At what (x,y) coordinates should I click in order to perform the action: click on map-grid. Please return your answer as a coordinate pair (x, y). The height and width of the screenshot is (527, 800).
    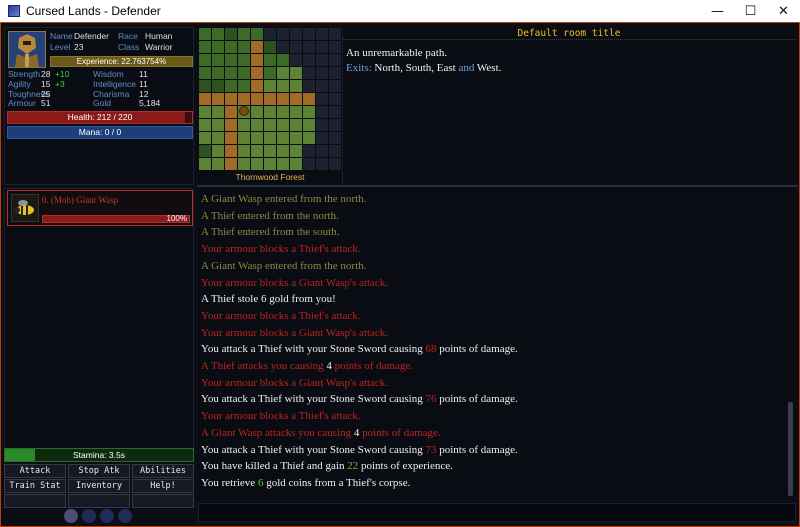
    Looking at the image, I should click on (270, 99).